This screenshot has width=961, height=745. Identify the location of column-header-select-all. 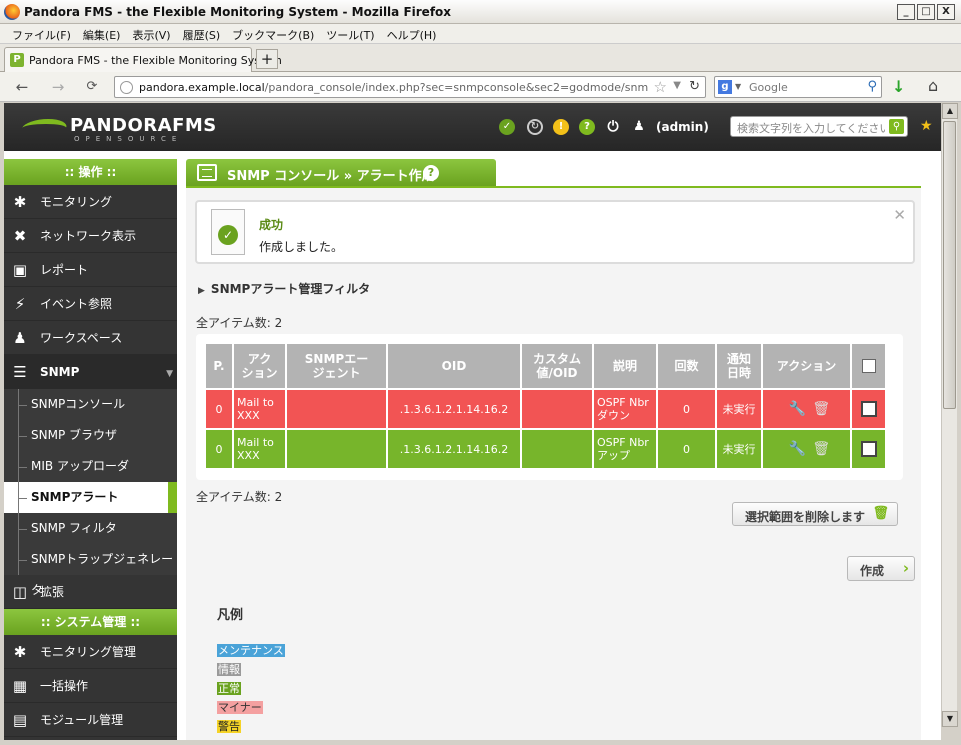
(868, 366).